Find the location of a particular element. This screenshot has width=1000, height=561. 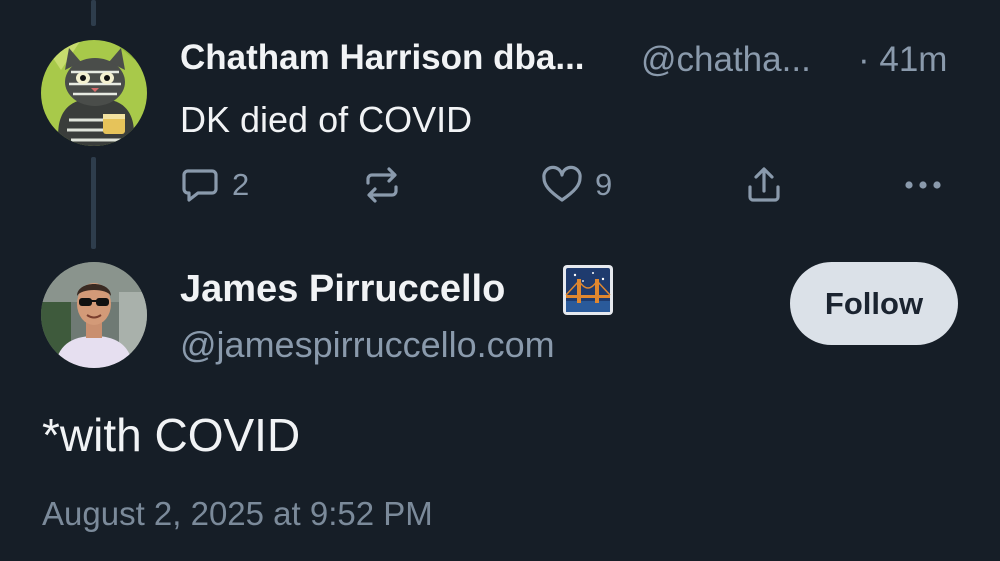

reply-author-avatar is located at coordinates (94, 315).